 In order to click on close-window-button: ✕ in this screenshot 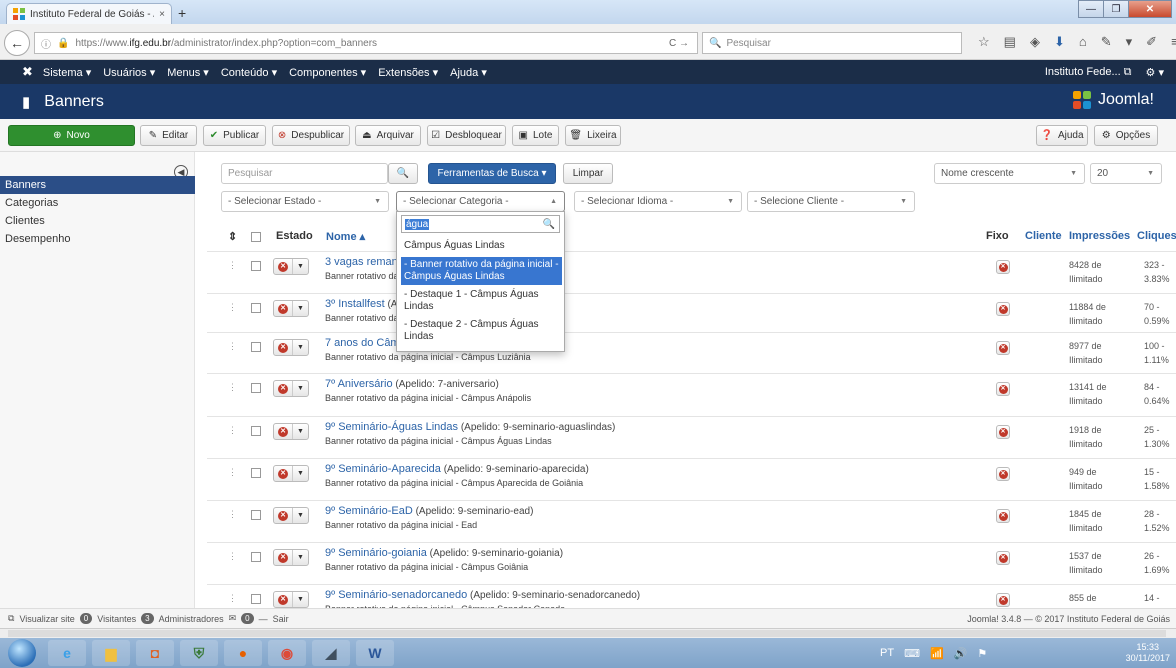, I will do `click(1150, 9)`.